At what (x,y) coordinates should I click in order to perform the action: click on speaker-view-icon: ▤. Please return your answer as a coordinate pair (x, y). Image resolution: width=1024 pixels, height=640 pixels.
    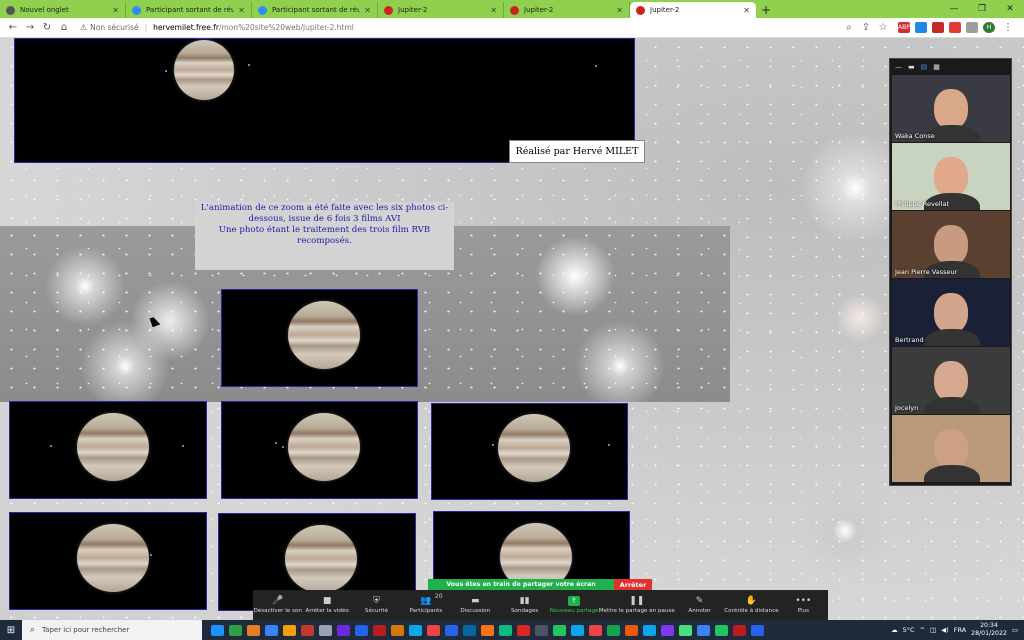
    Looking at the image, I should click on (924, 67).